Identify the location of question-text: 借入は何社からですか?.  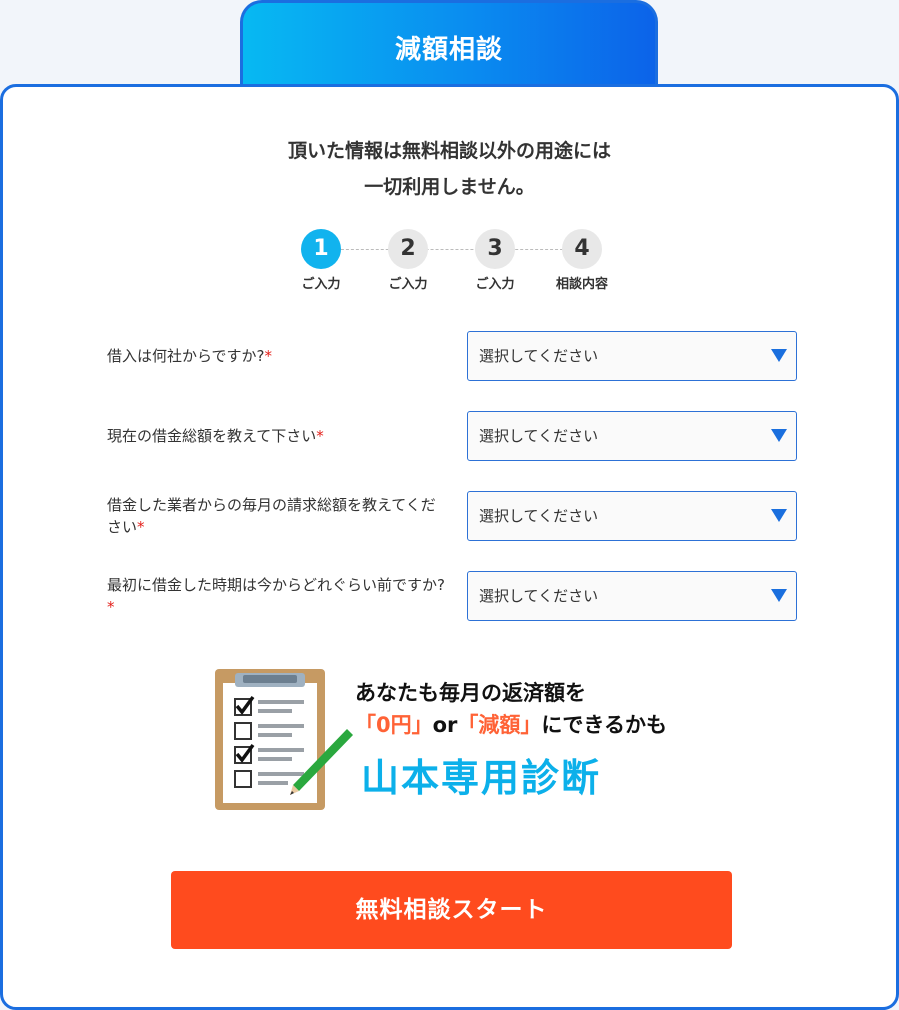
(186, 356).